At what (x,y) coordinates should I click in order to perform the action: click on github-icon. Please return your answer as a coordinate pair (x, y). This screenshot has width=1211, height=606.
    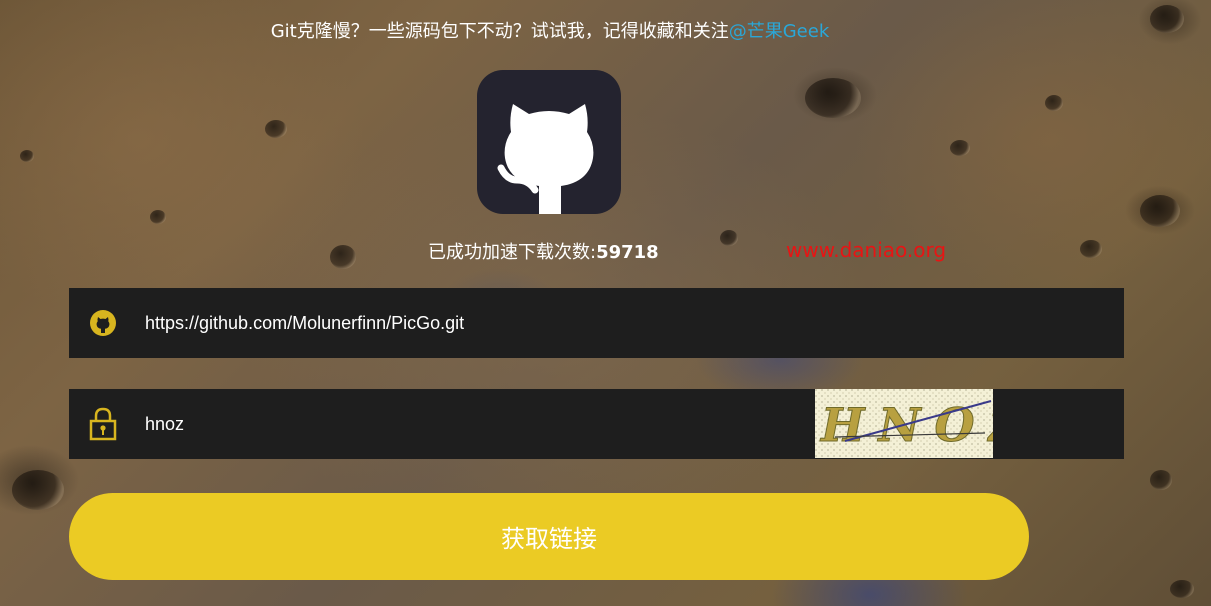
    Looking at the image, I should click on (103, 323).